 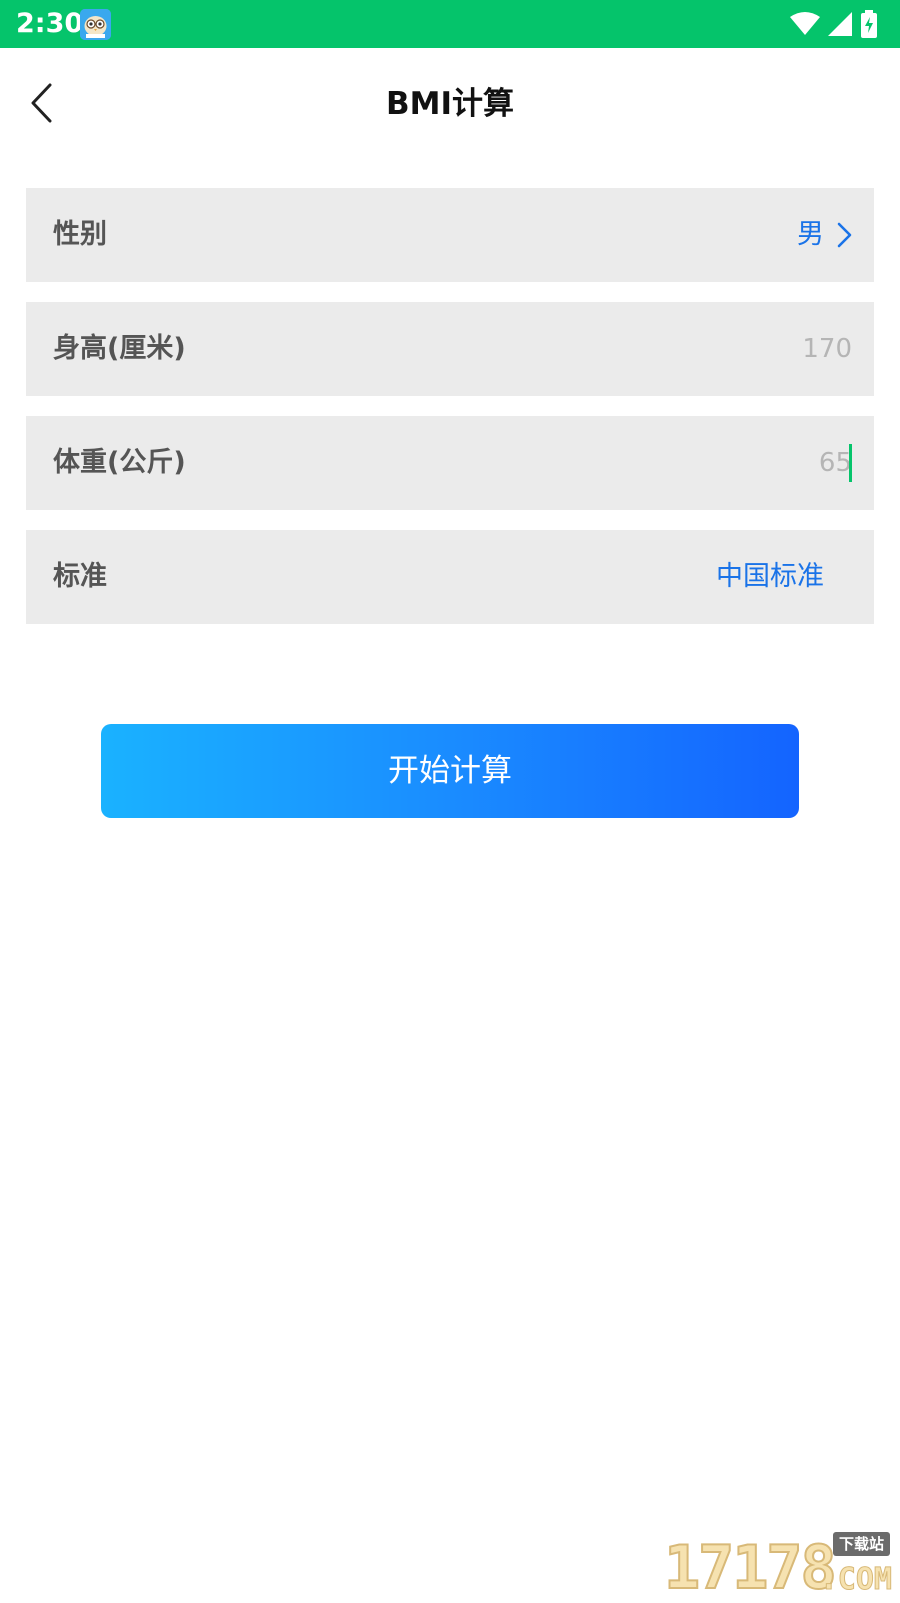 What do you see at coordinates (770, 577) in the screenshot?
I see `standard-value: 中国标准` at bounding box center [770, 577].